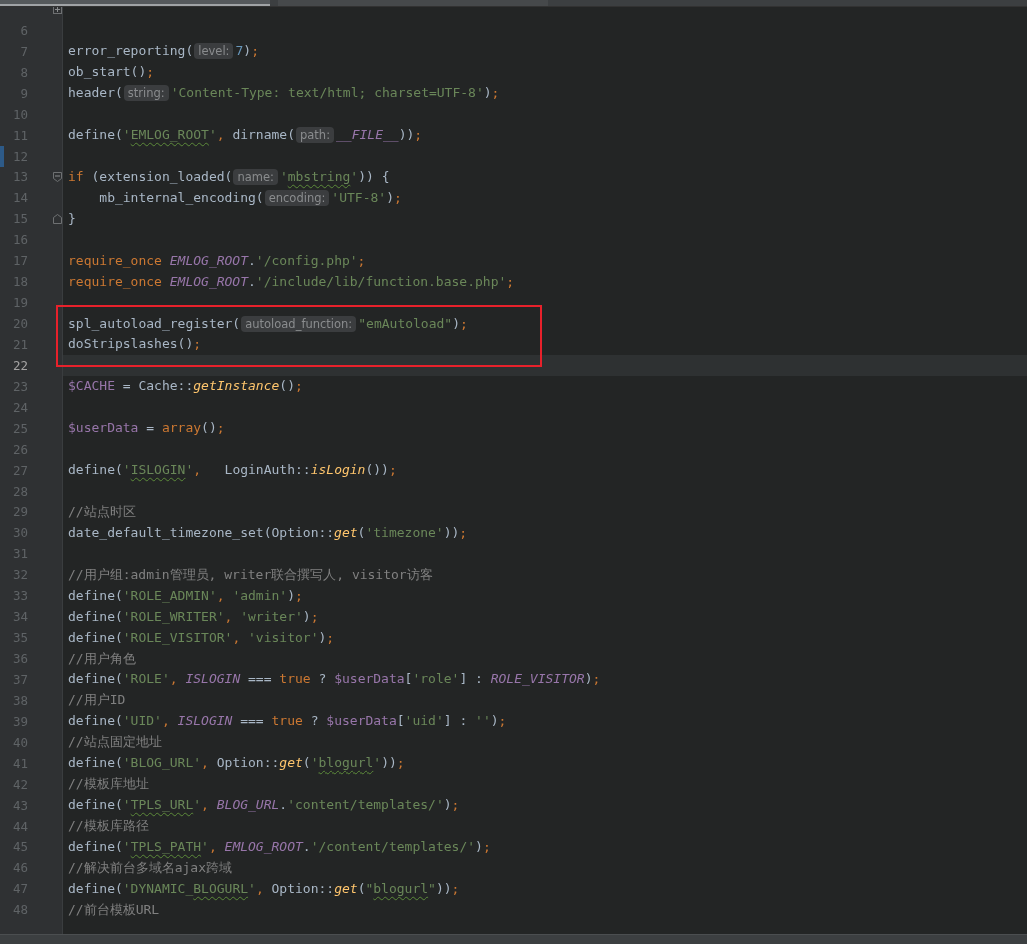 This screenshot has height=944, width=1027. What do you see at coordinates (71, 218) in the screenshot?
I see `code-line: }` at bounding box center [71, 218].